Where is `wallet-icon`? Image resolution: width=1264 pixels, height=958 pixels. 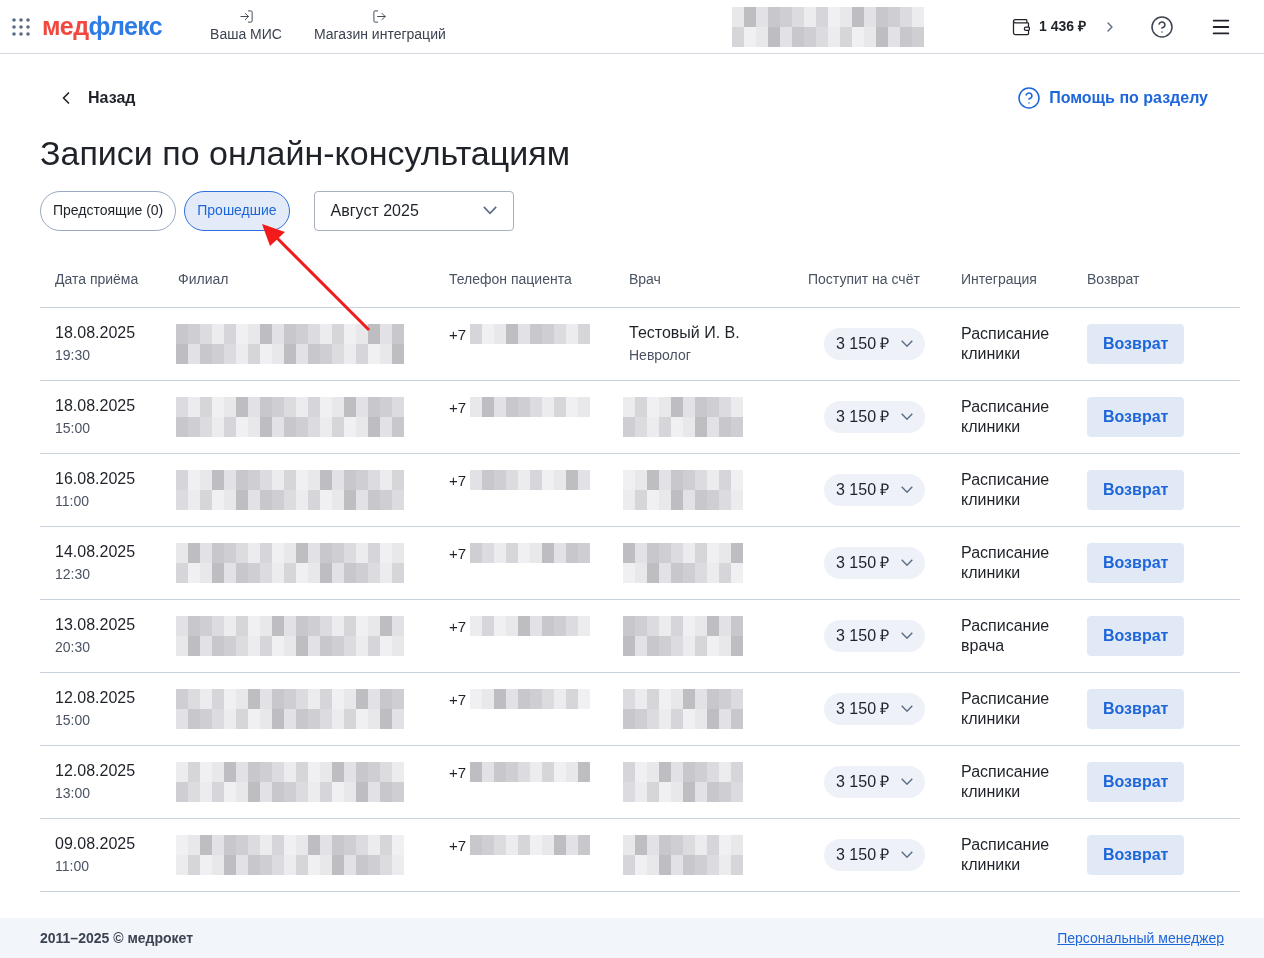 wallet-icon is located at coordinates (1021, 26).